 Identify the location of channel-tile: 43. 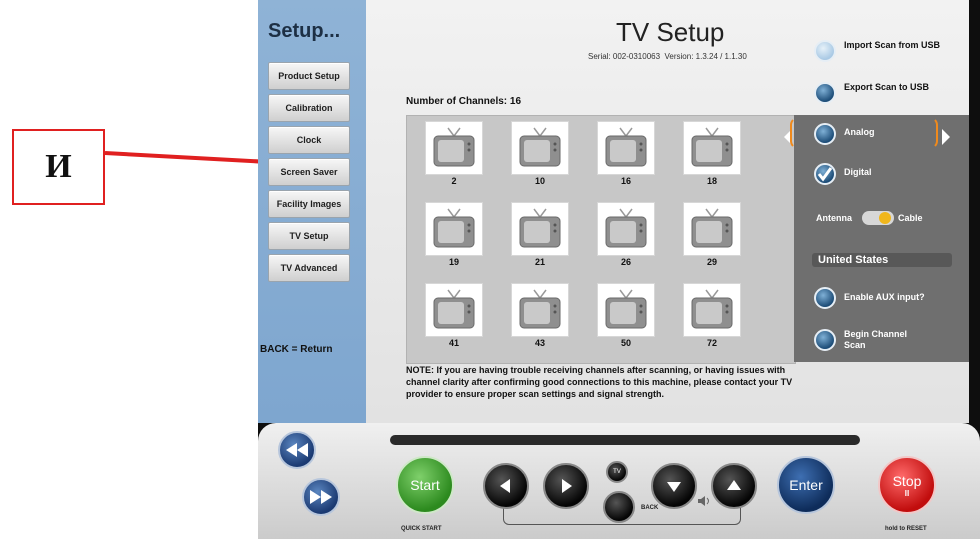
(540, 317).